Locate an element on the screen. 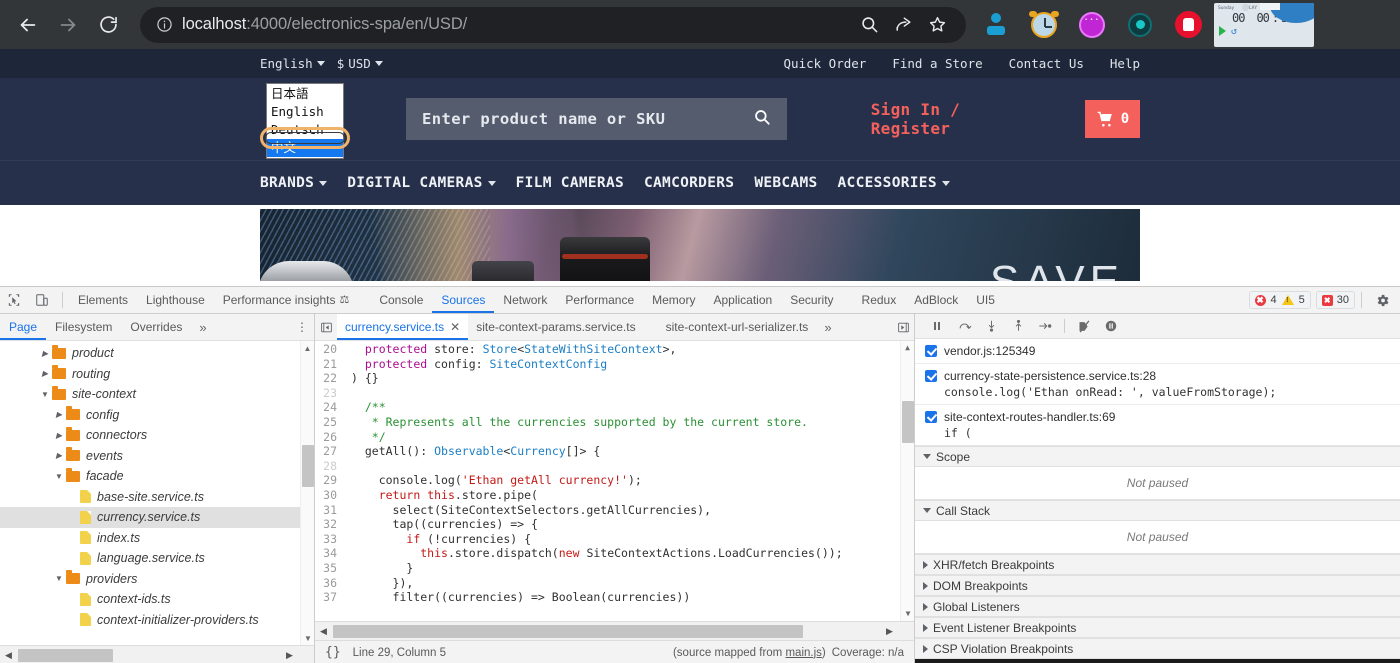 Image resolution: width=1400 pixels, height=663 pixels. navtab-filesystem: Filesystem is located at coordinates (83, 327).